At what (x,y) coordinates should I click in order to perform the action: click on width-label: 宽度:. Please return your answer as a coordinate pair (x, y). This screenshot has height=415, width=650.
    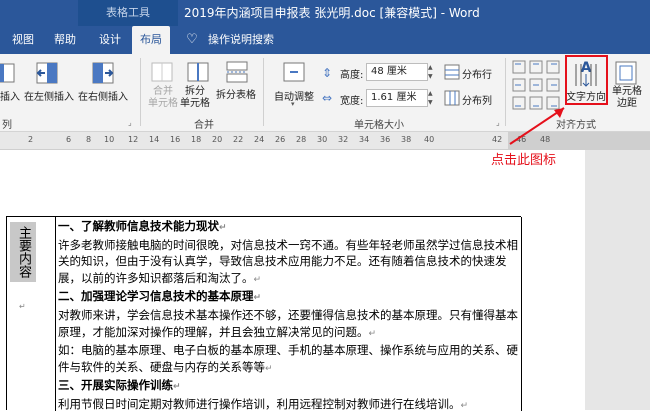
    Looking at the image, I should click on (352, 101).